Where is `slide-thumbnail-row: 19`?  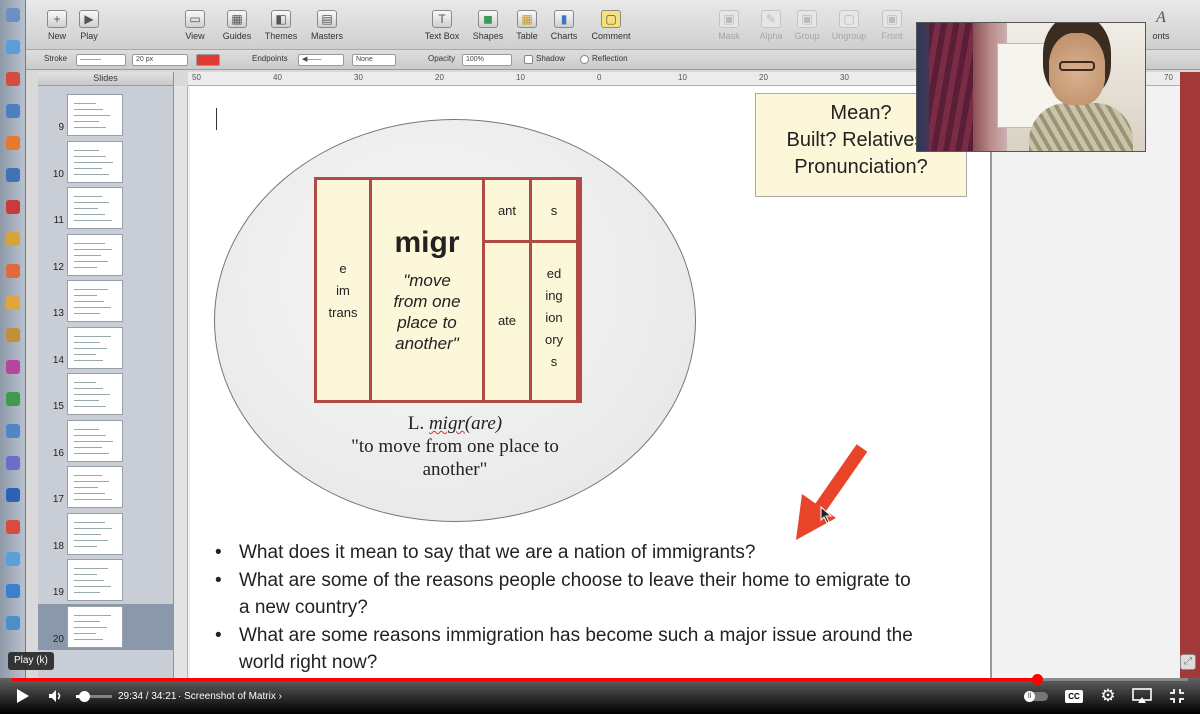 slide-thumbnail-row: 19 is located at coordinates (105, 580).